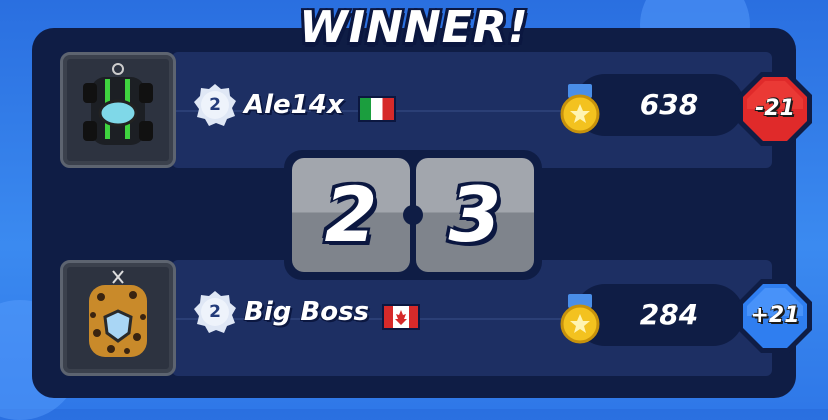 The height and width of the screenshot is (420, 828). I want to click on trophy-delta-value: +21, so click(775, 315).